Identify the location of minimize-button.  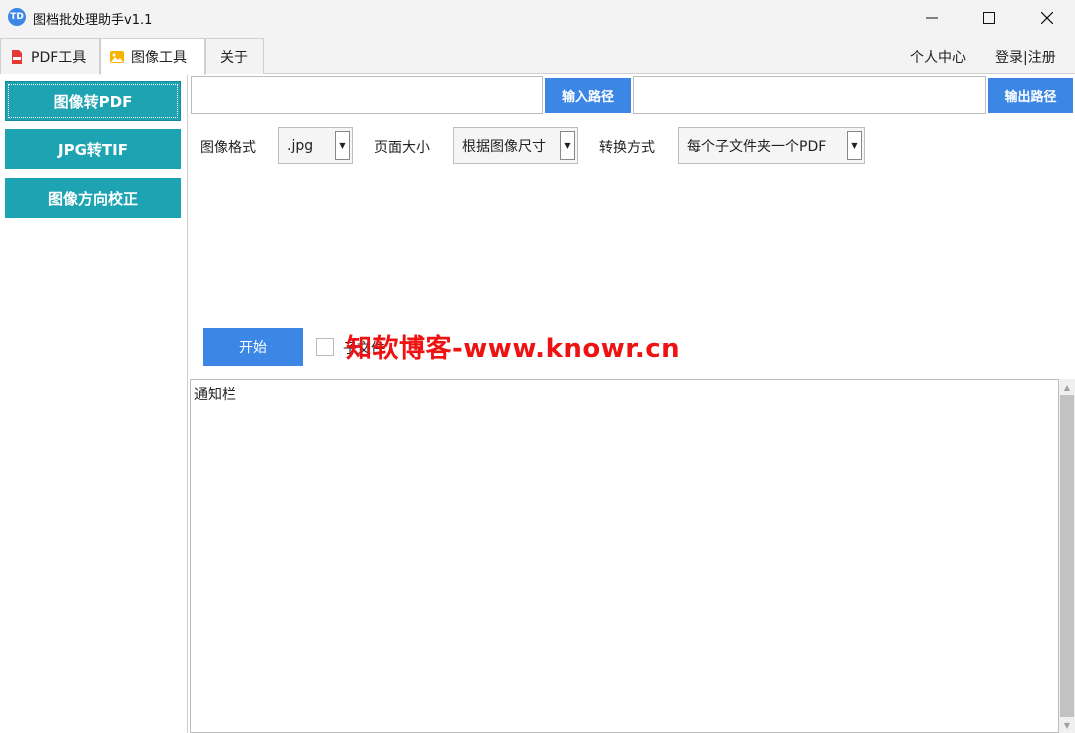
(932, 18).